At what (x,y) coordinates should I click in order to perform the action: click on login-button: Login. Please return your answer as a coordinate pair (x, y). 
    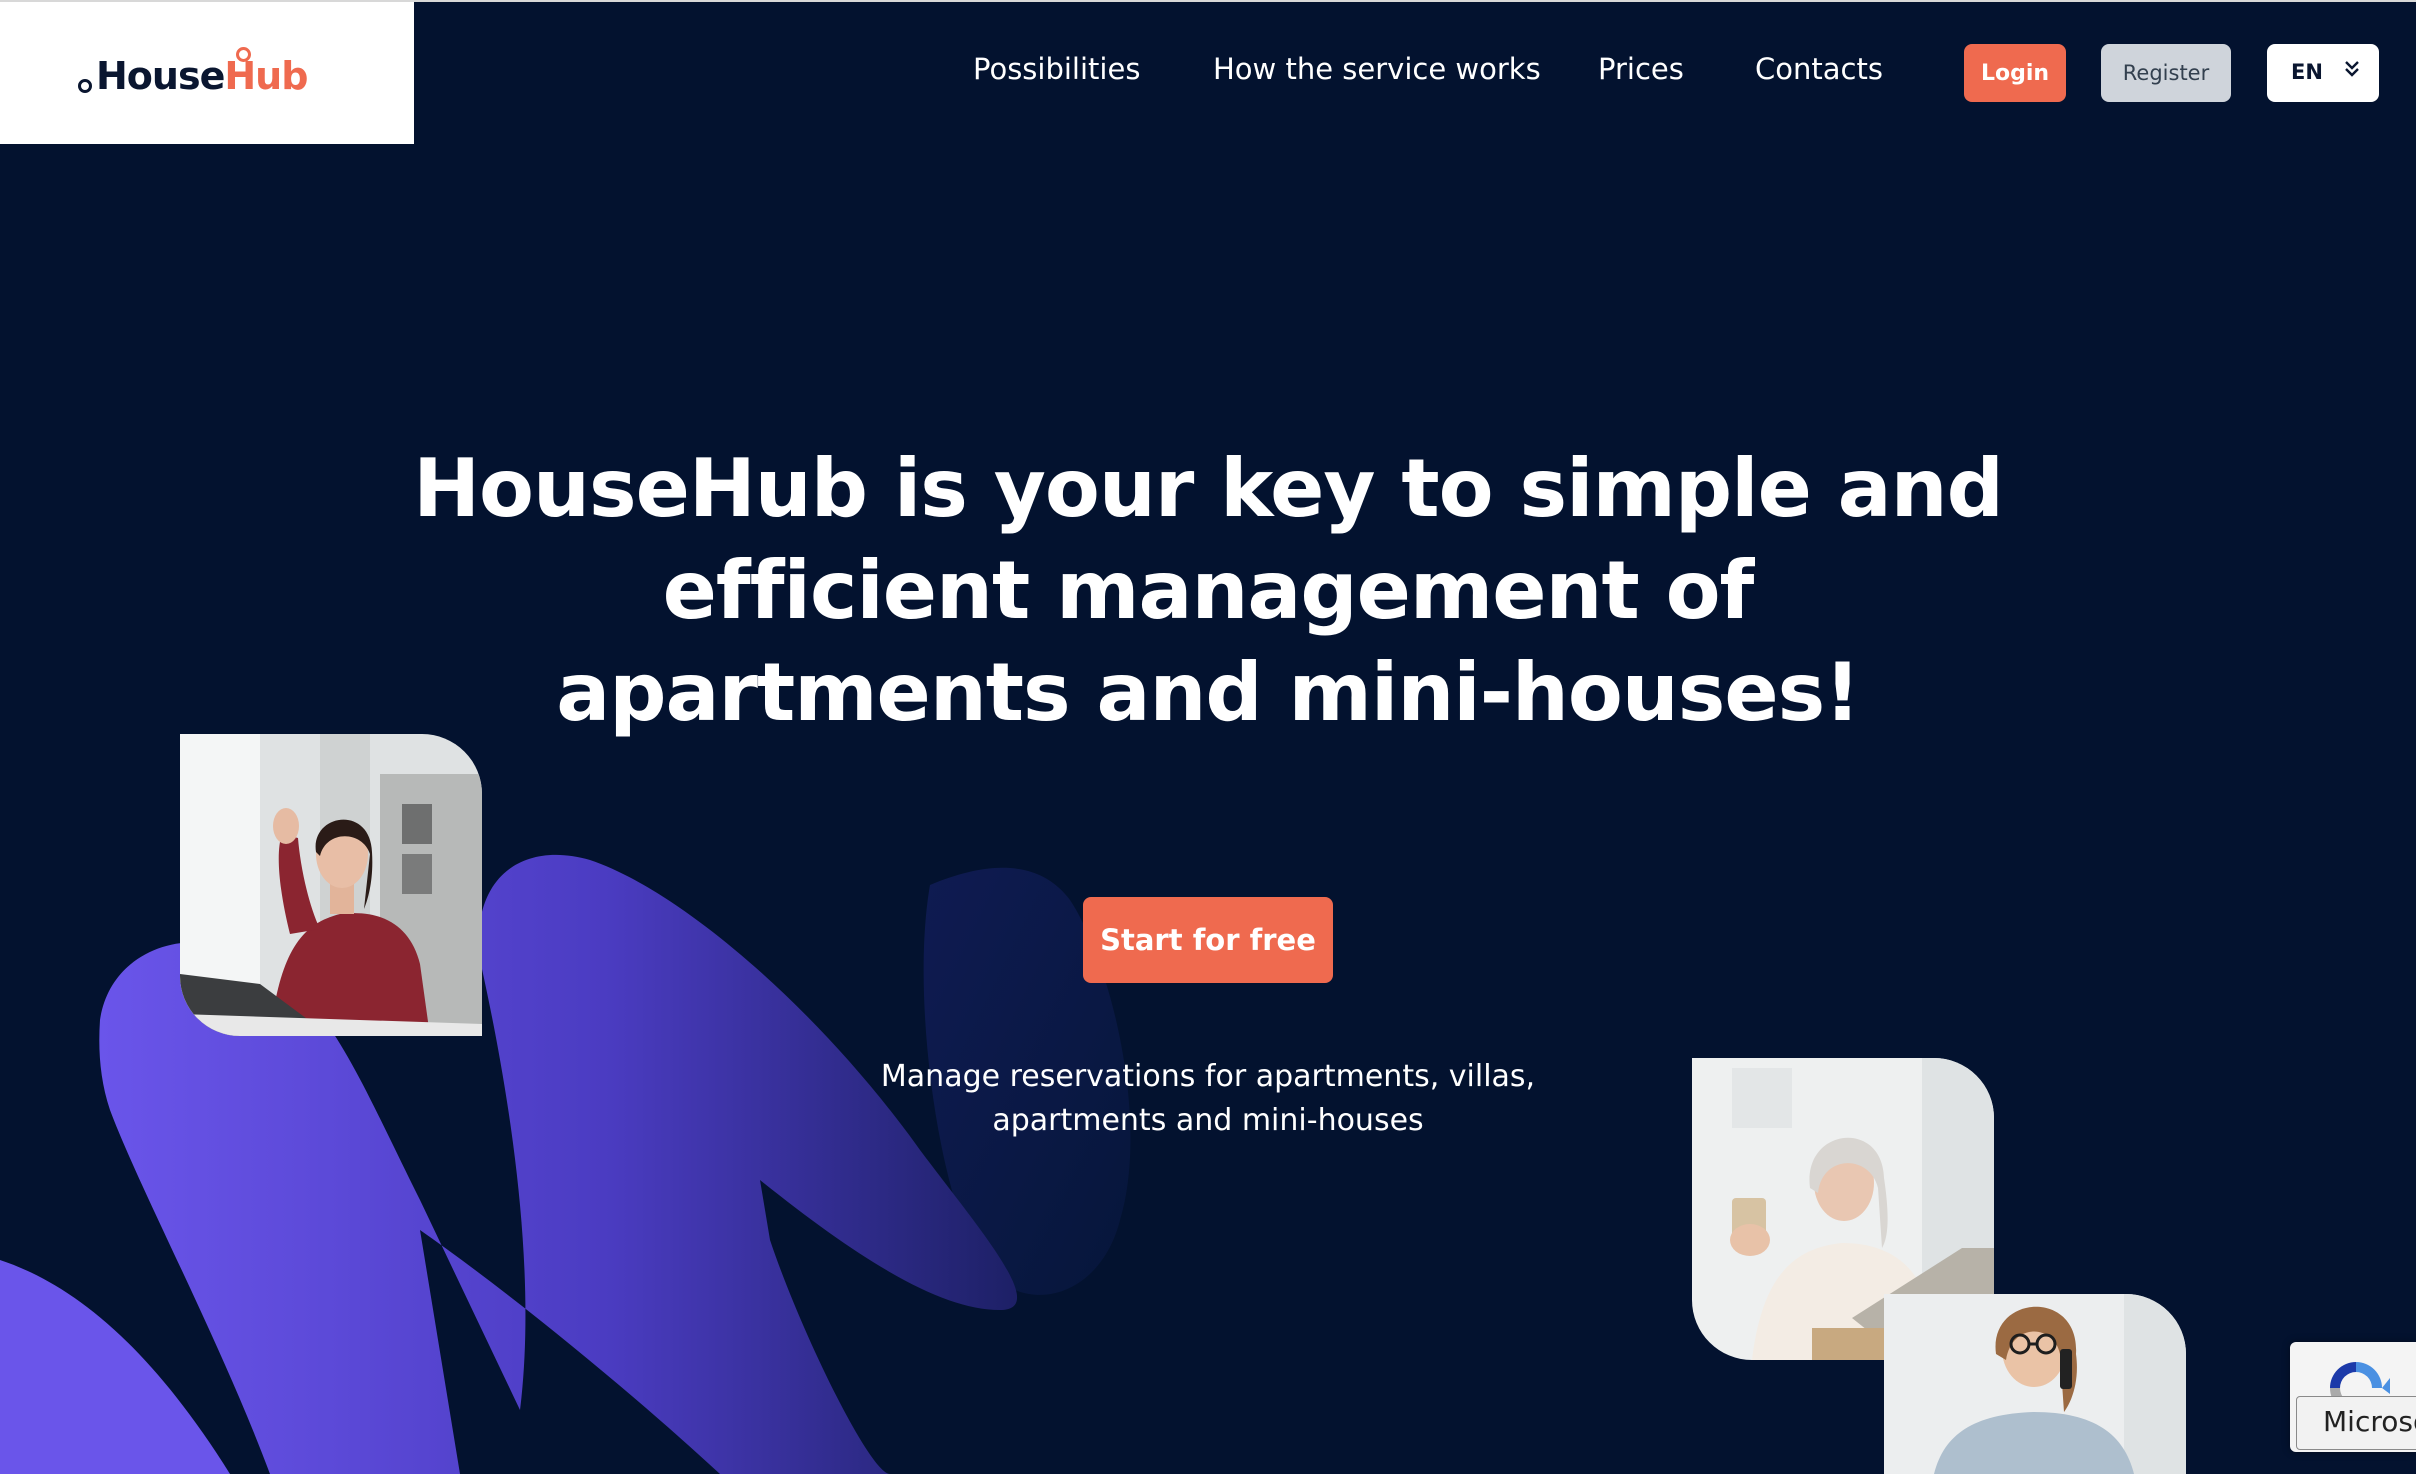
    Looking at the image, I should click on (2015, 73).